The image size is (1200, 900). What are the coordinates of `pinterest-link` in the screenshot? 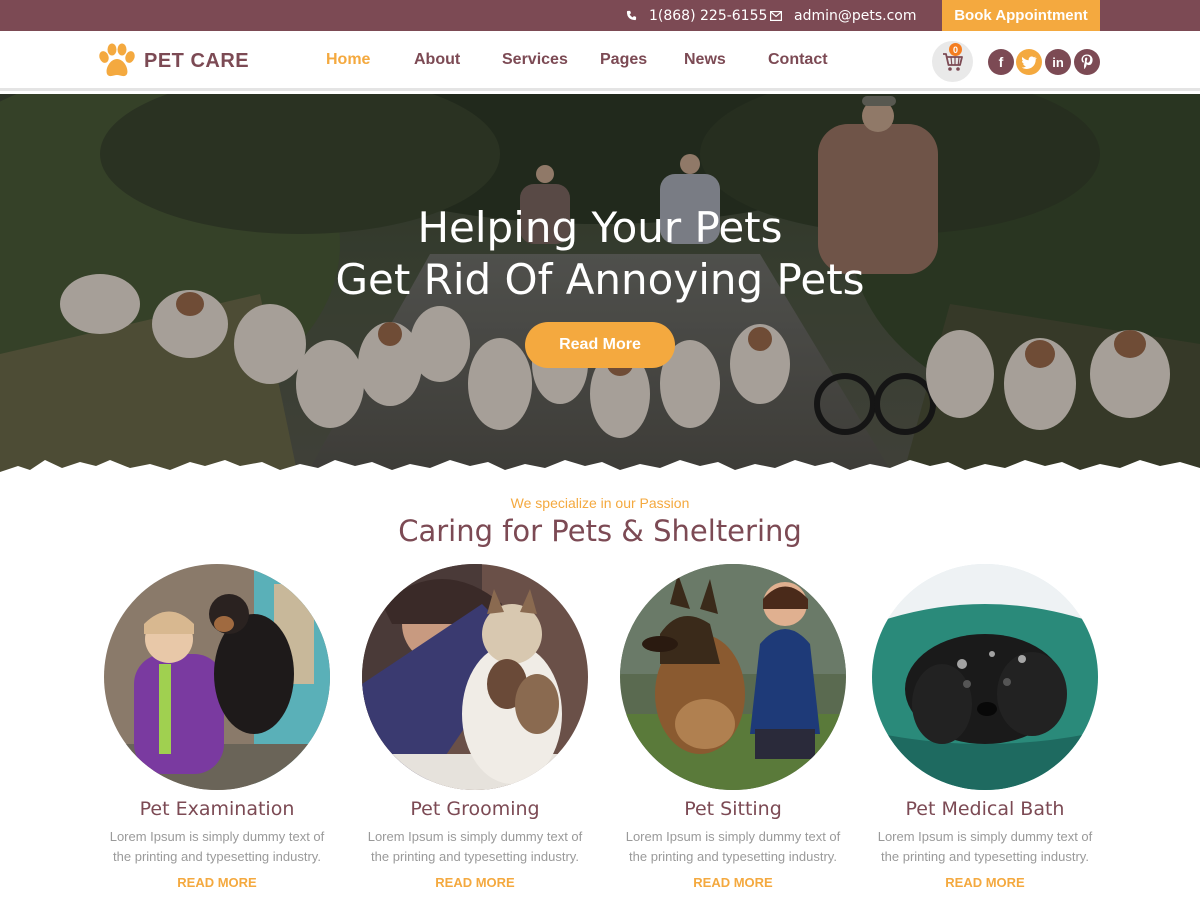 It's located at (1087, 62).